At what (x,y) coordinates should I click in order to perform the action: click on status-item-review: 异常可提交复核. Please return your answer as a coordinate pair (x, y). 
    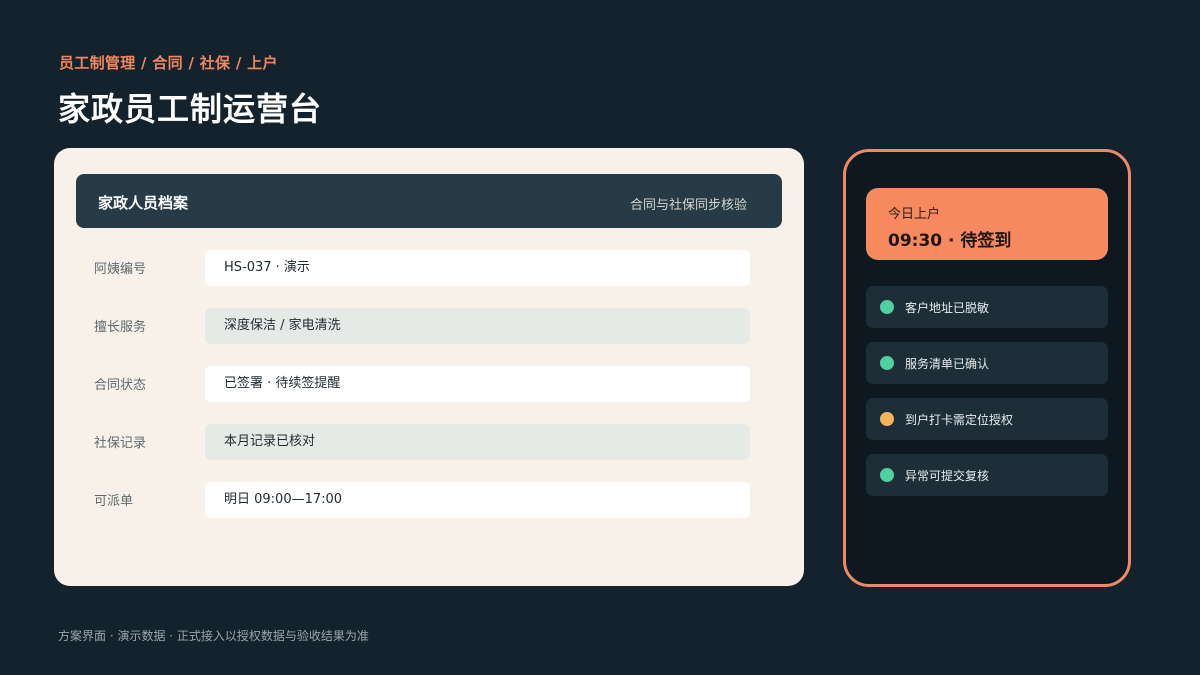
    Looking at the image, I should click on (987, 475).